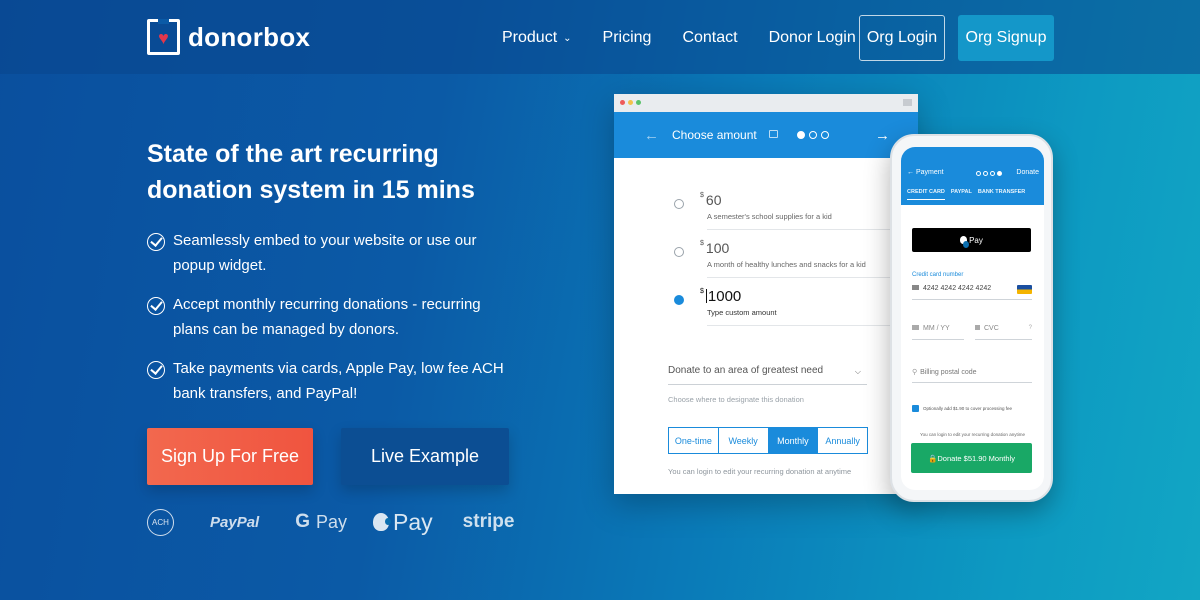  Describe the element at coordinates (1001, 194) in the screenshot. I see `tab-bank-transfer: BANK TRANSFER` at that location.